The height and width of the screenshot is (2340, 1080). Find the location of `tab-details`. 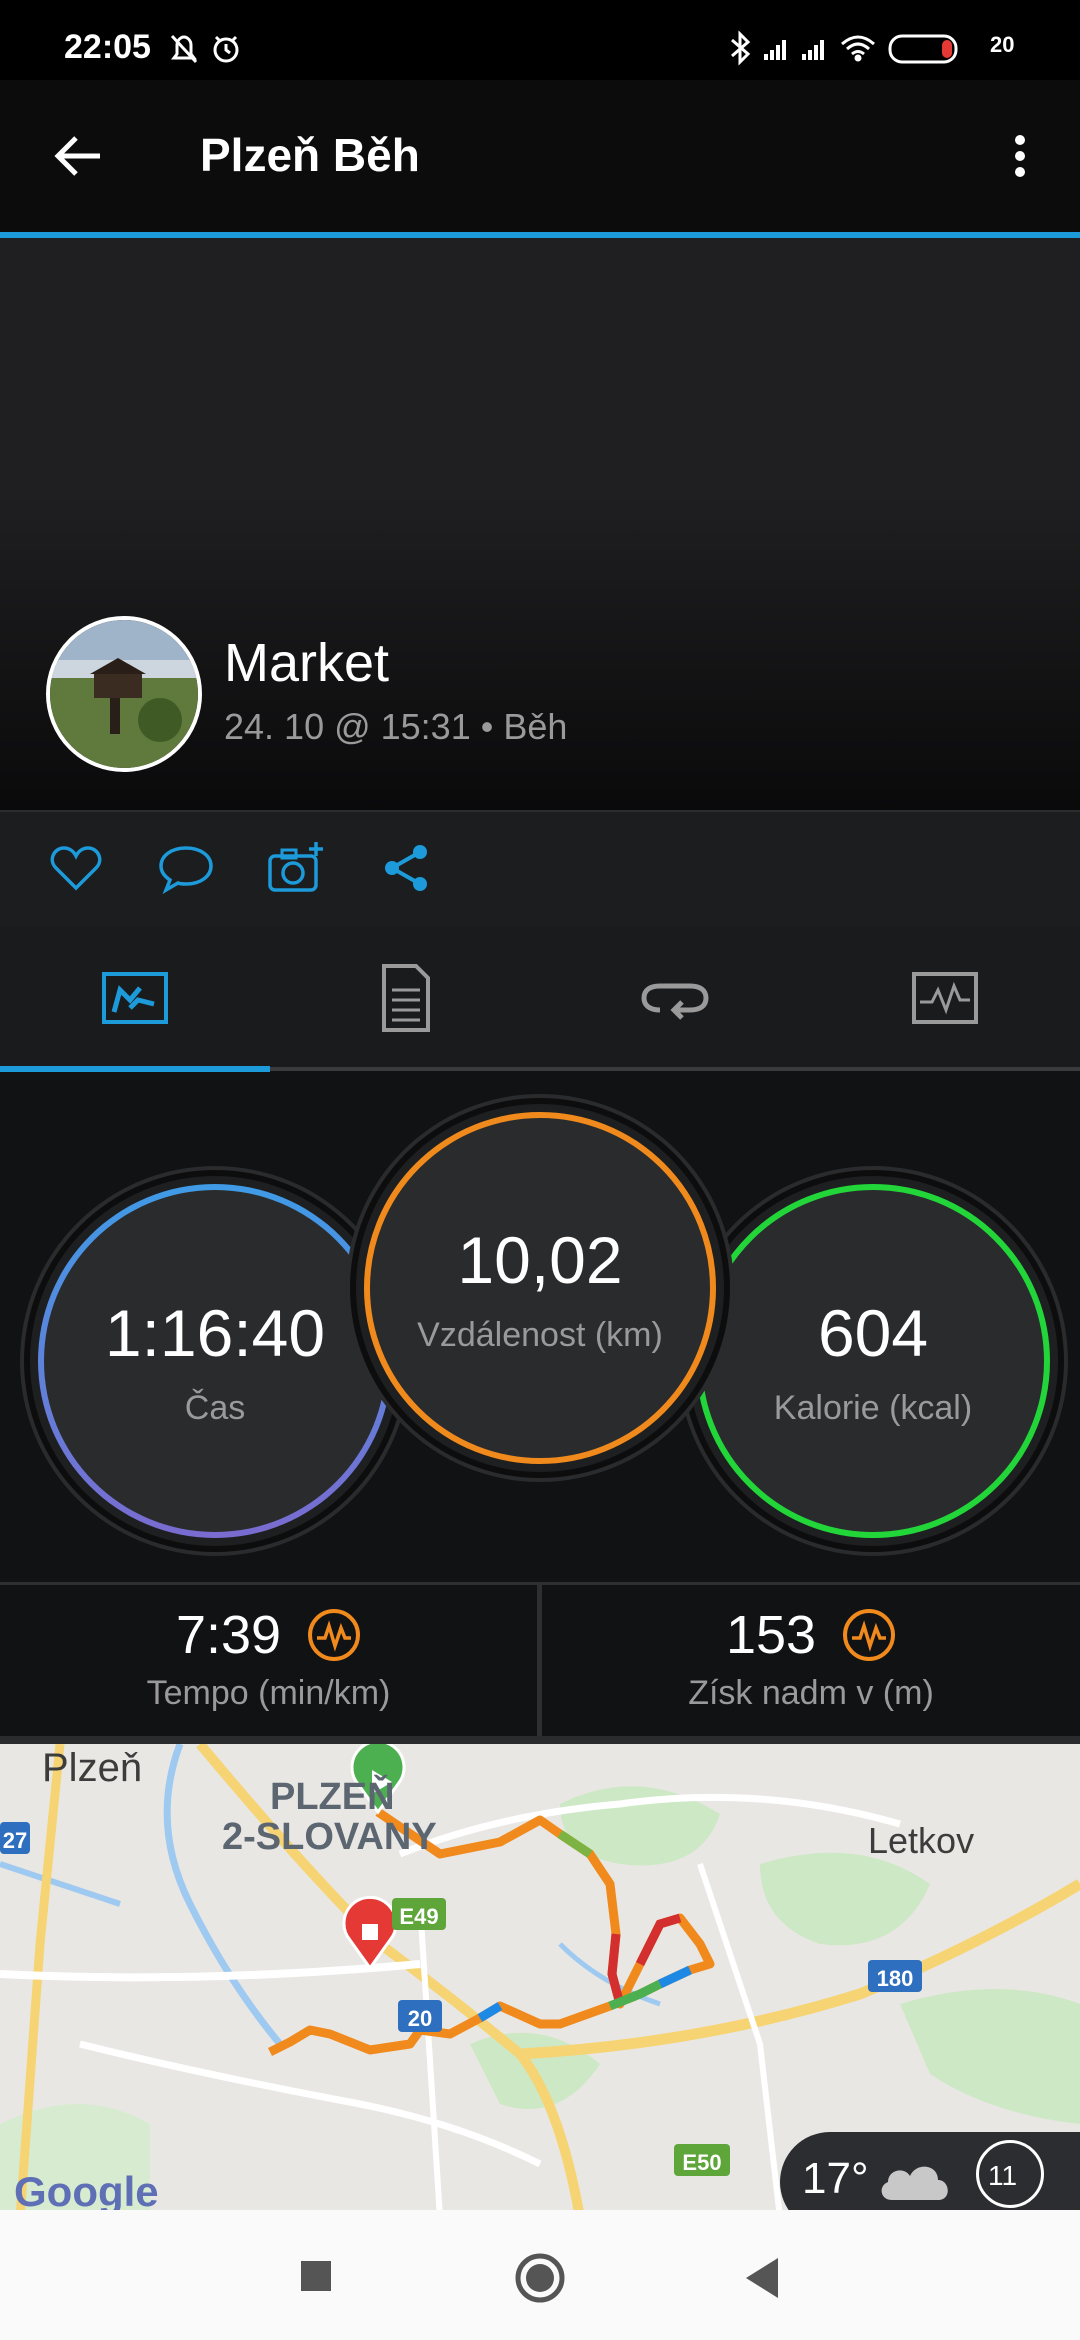

tab-details is located at coordinates (405, 998).